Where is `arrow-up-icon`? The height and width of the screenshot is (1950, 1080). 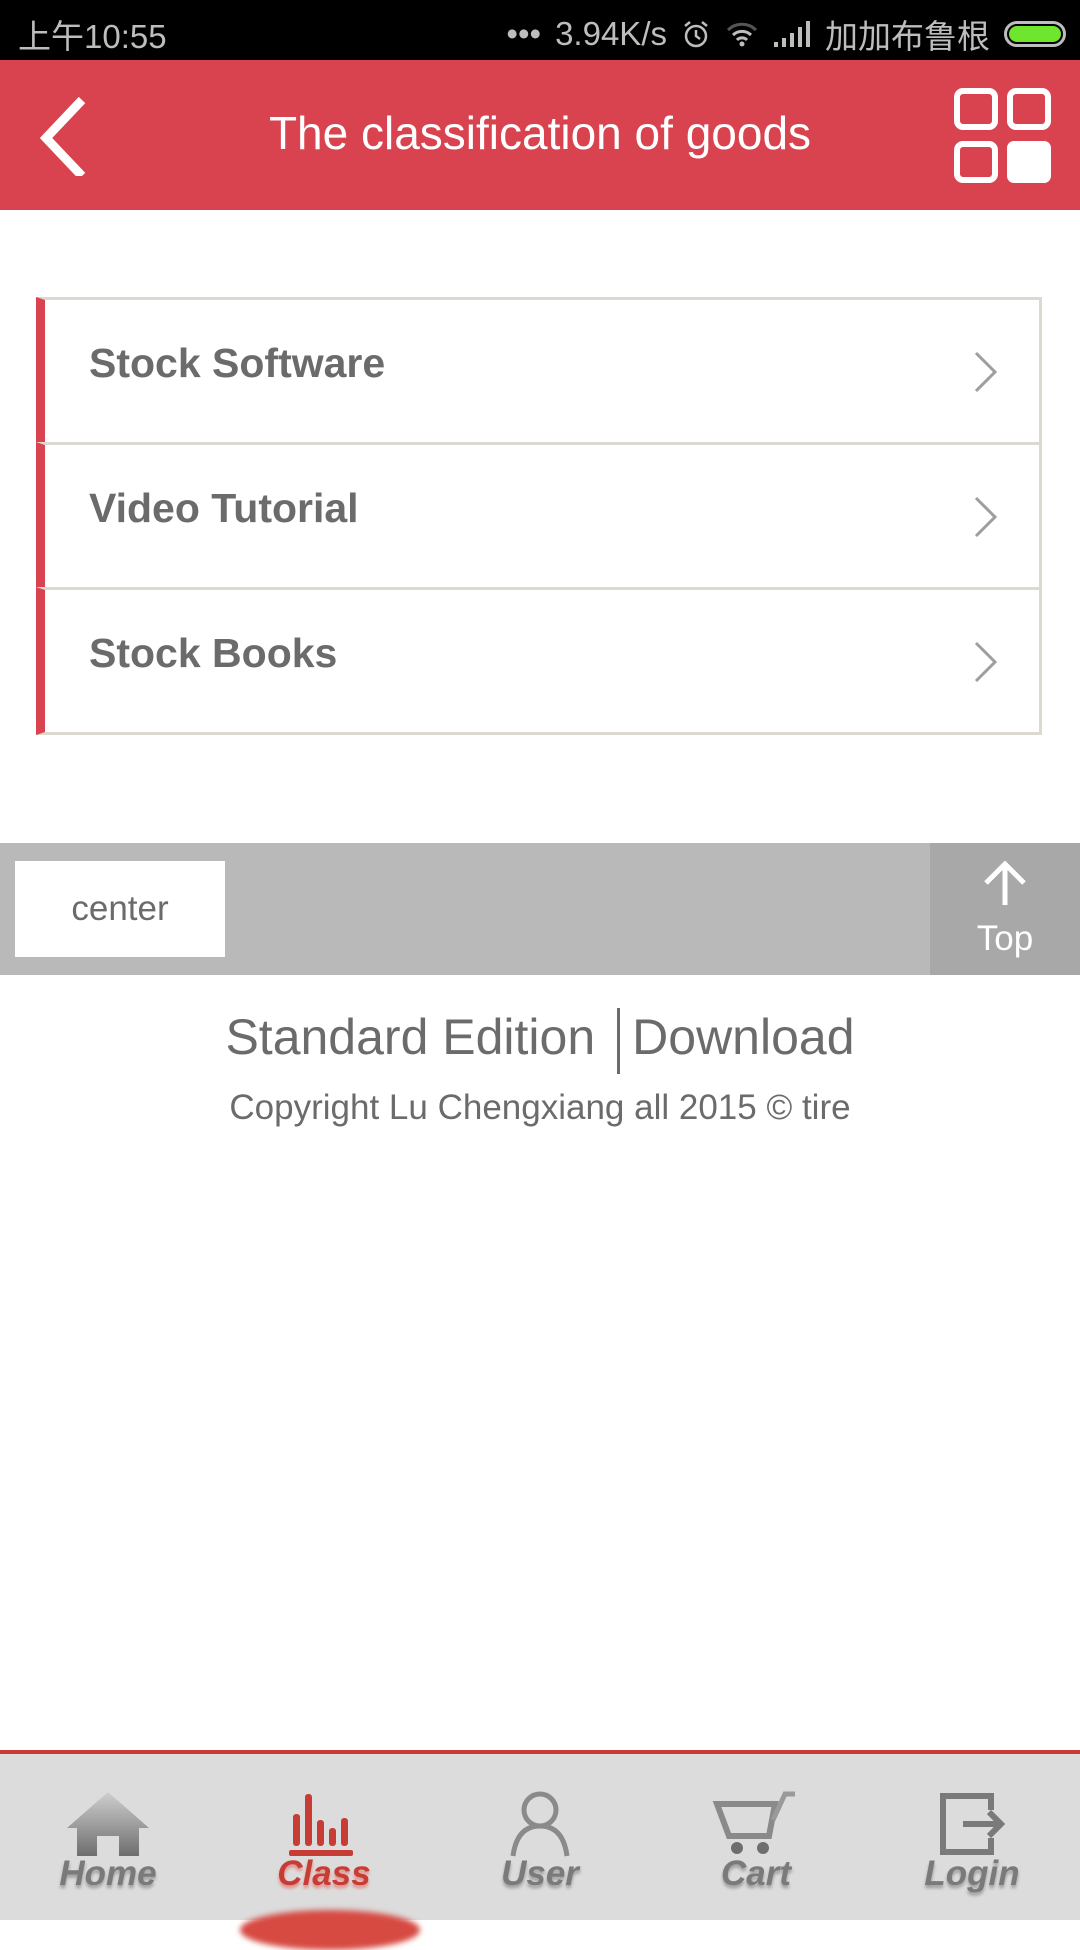
arrow-up-icon is located at coordinates (1005, 883).